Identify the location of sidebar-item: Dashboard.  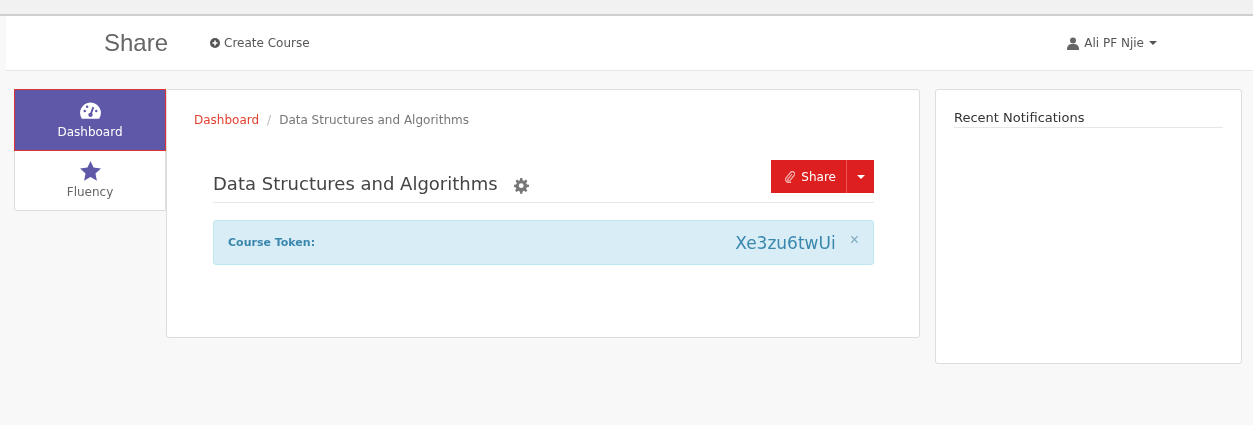
(90, 120).